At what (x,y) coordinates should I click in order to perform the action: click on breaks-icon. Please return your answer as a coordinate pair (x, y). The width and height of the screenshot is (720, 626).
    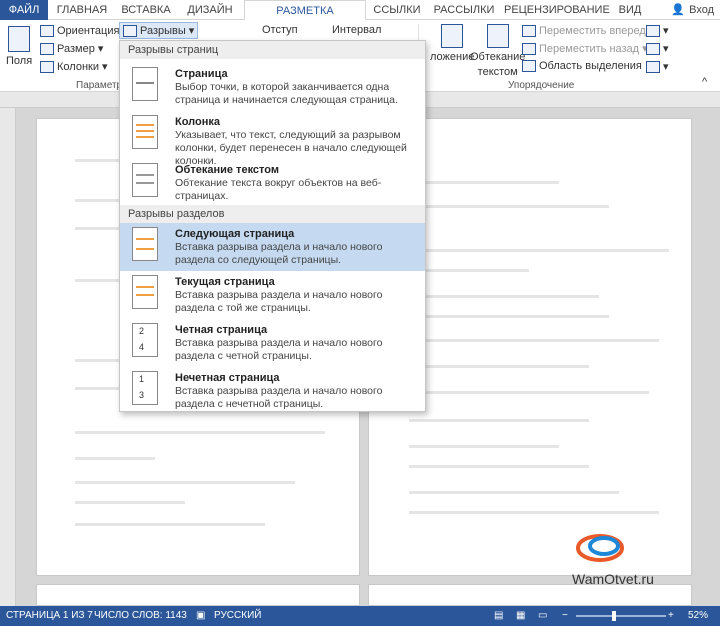
    Looking at the image, I should click on (130, 30).